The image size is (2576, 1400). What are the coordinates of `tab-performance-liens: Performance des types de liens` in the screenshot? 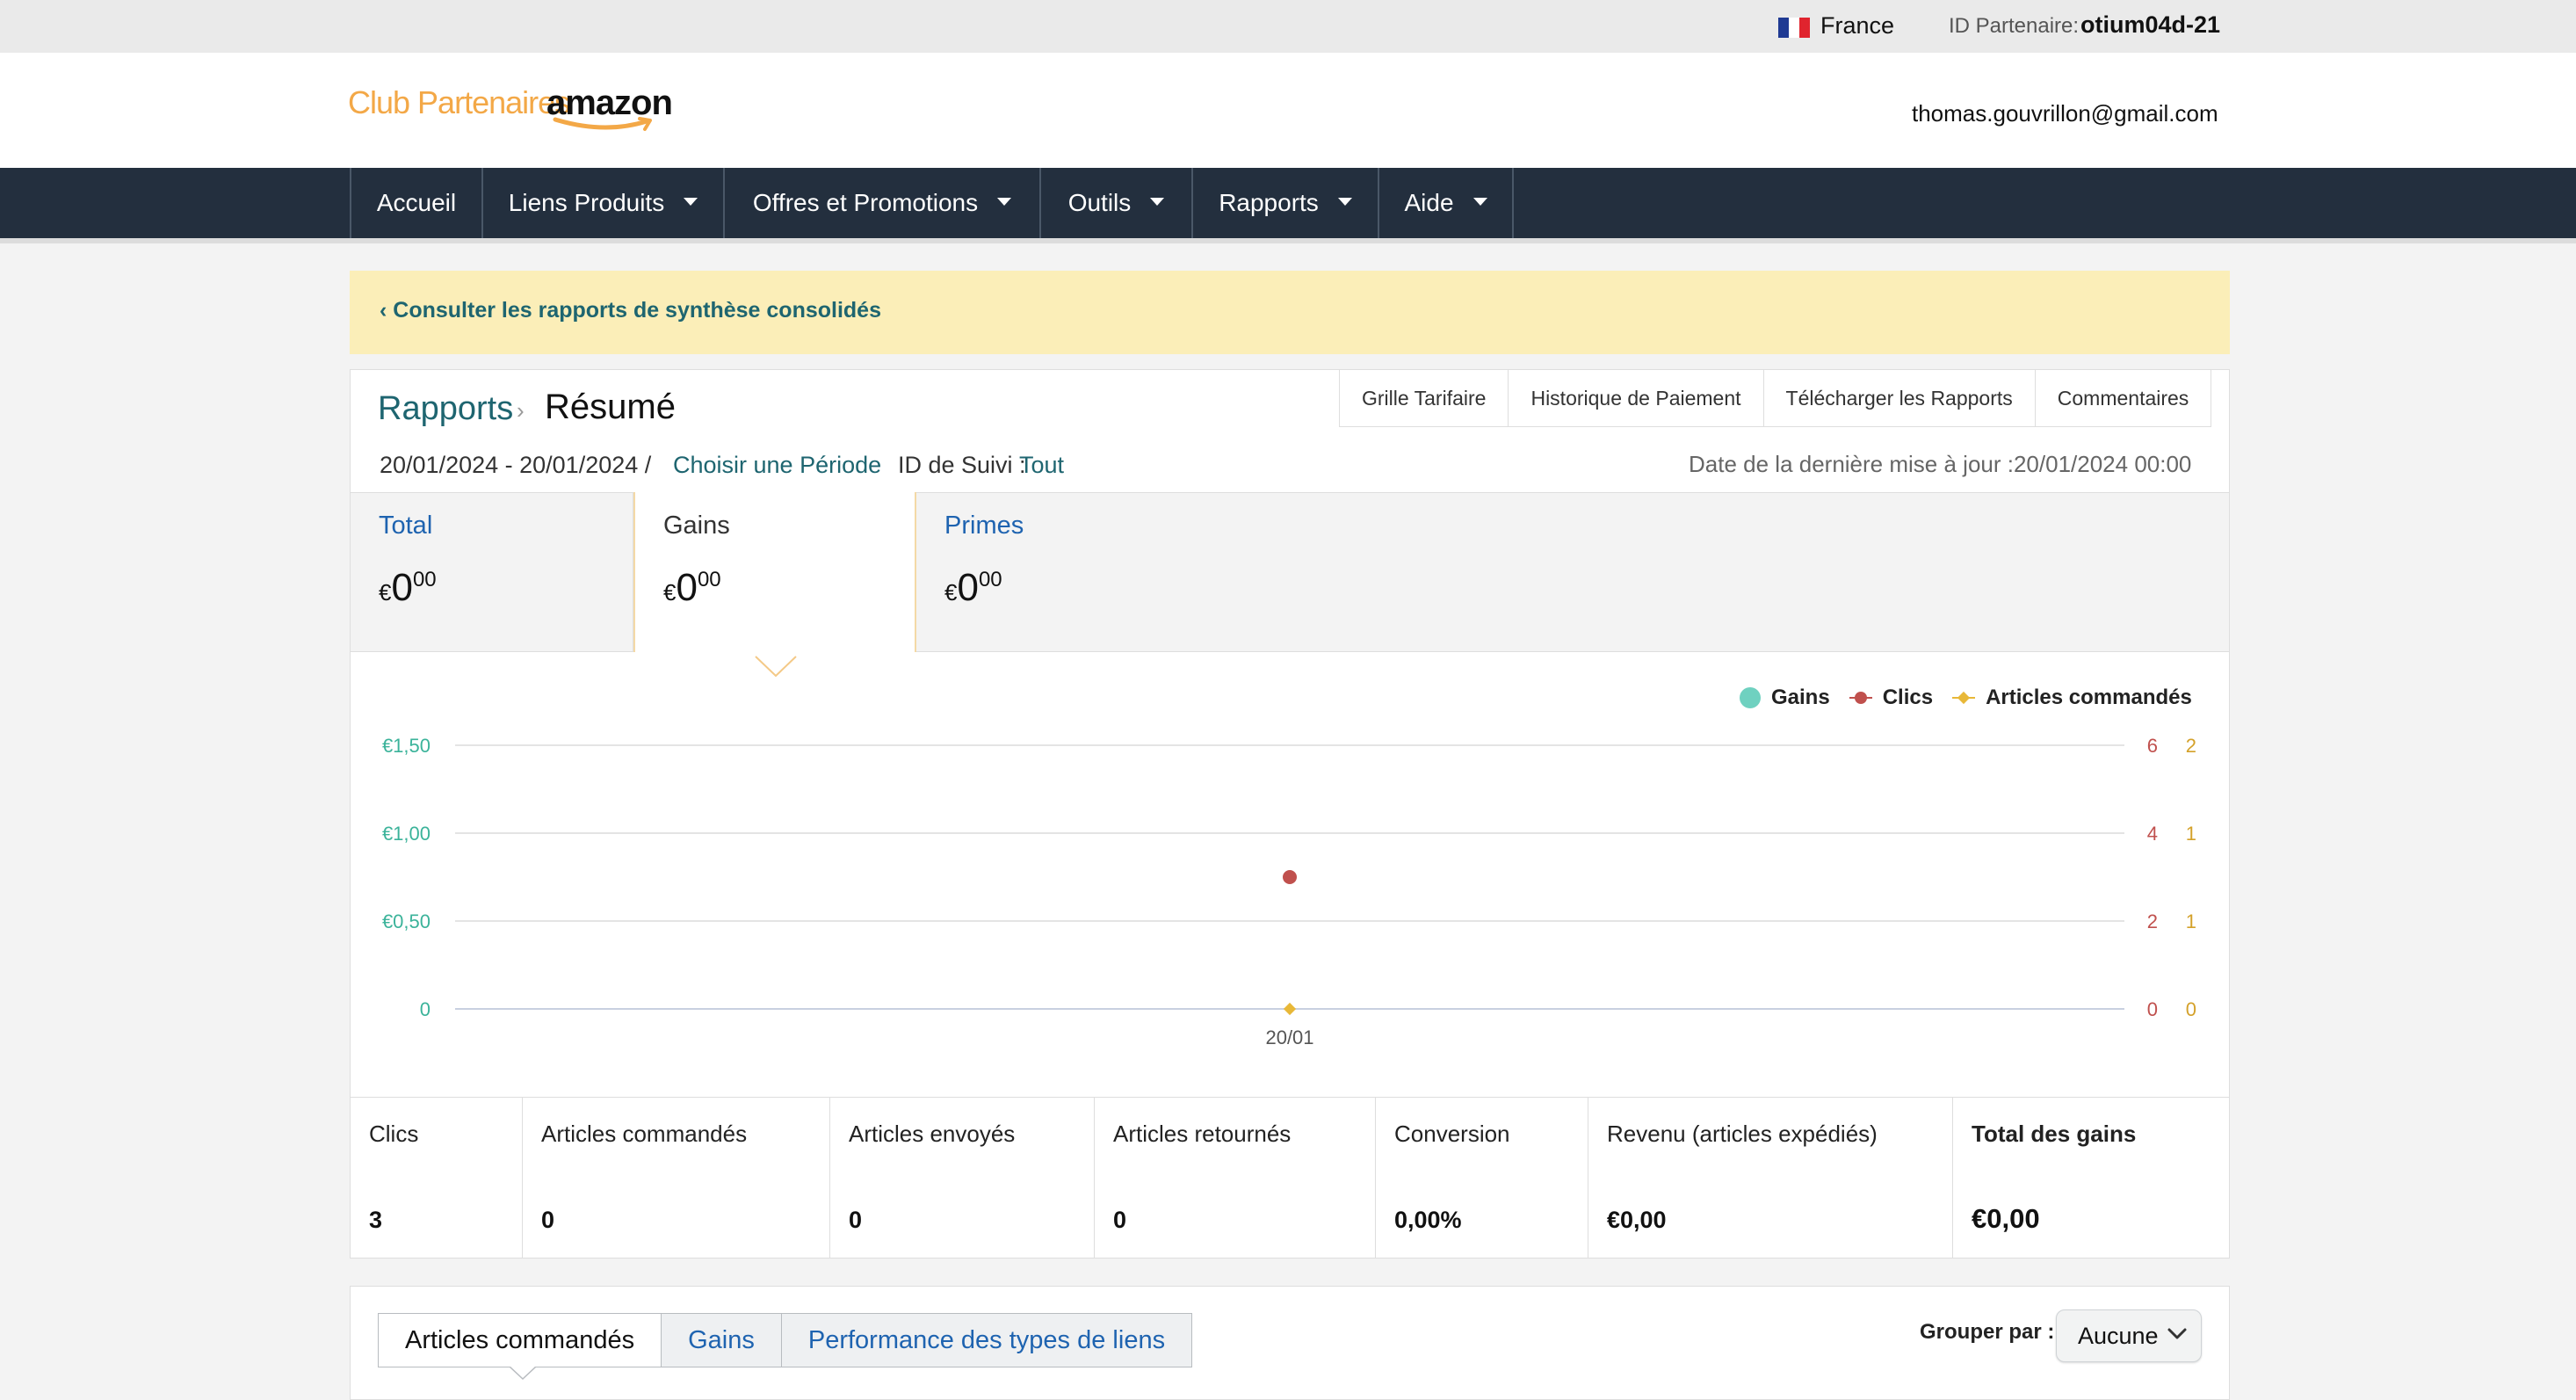 It's located at (987, 1340).